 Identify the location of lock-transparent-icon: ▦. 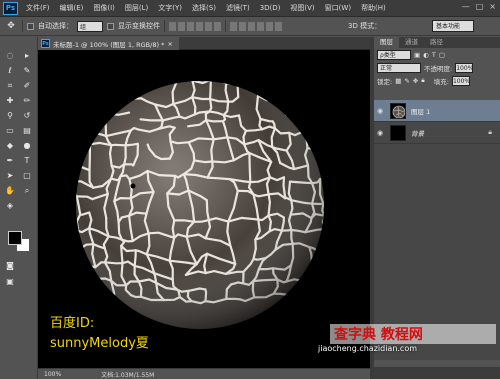
(398, 81).